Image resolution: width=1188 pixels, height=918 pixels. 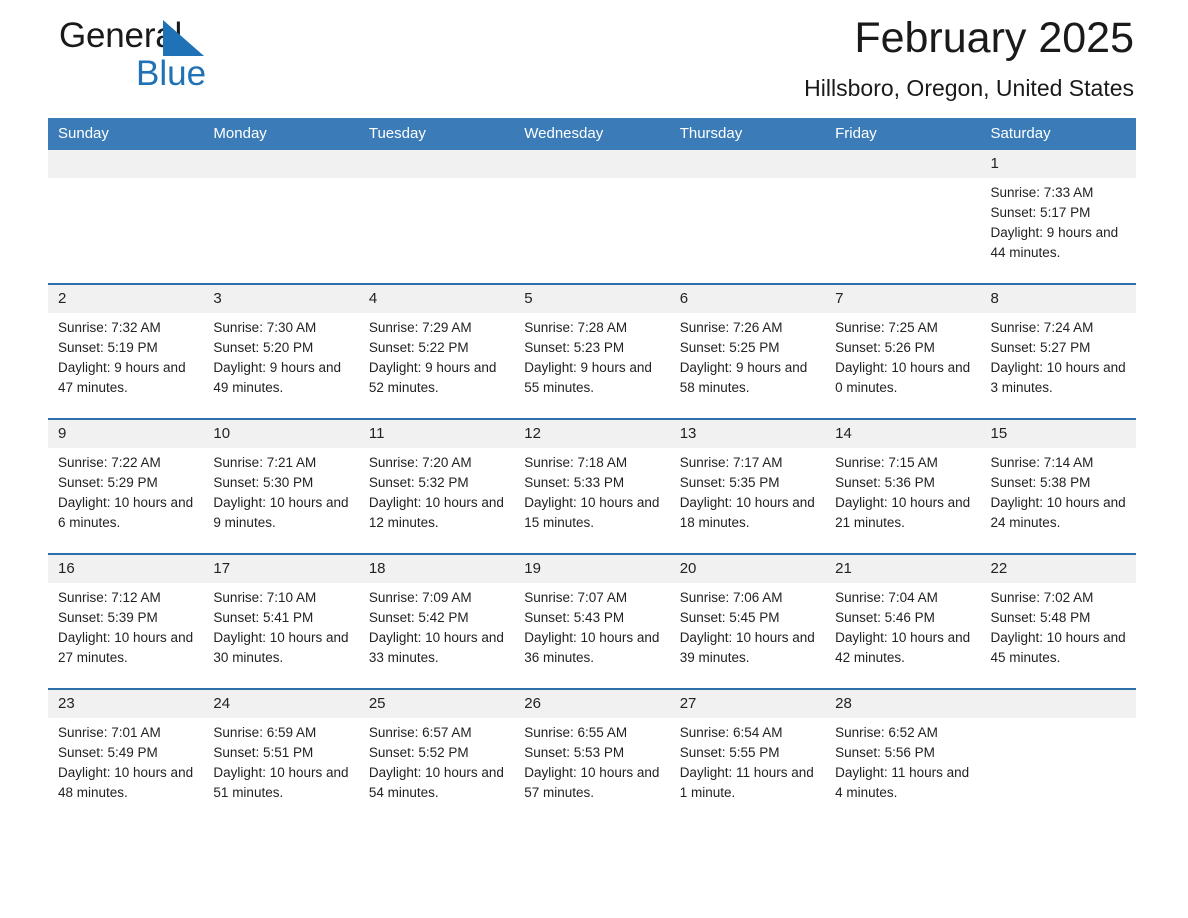 I want to click on sunset-text: Sunset: 5:51 PM, so click(x=263, y=752).